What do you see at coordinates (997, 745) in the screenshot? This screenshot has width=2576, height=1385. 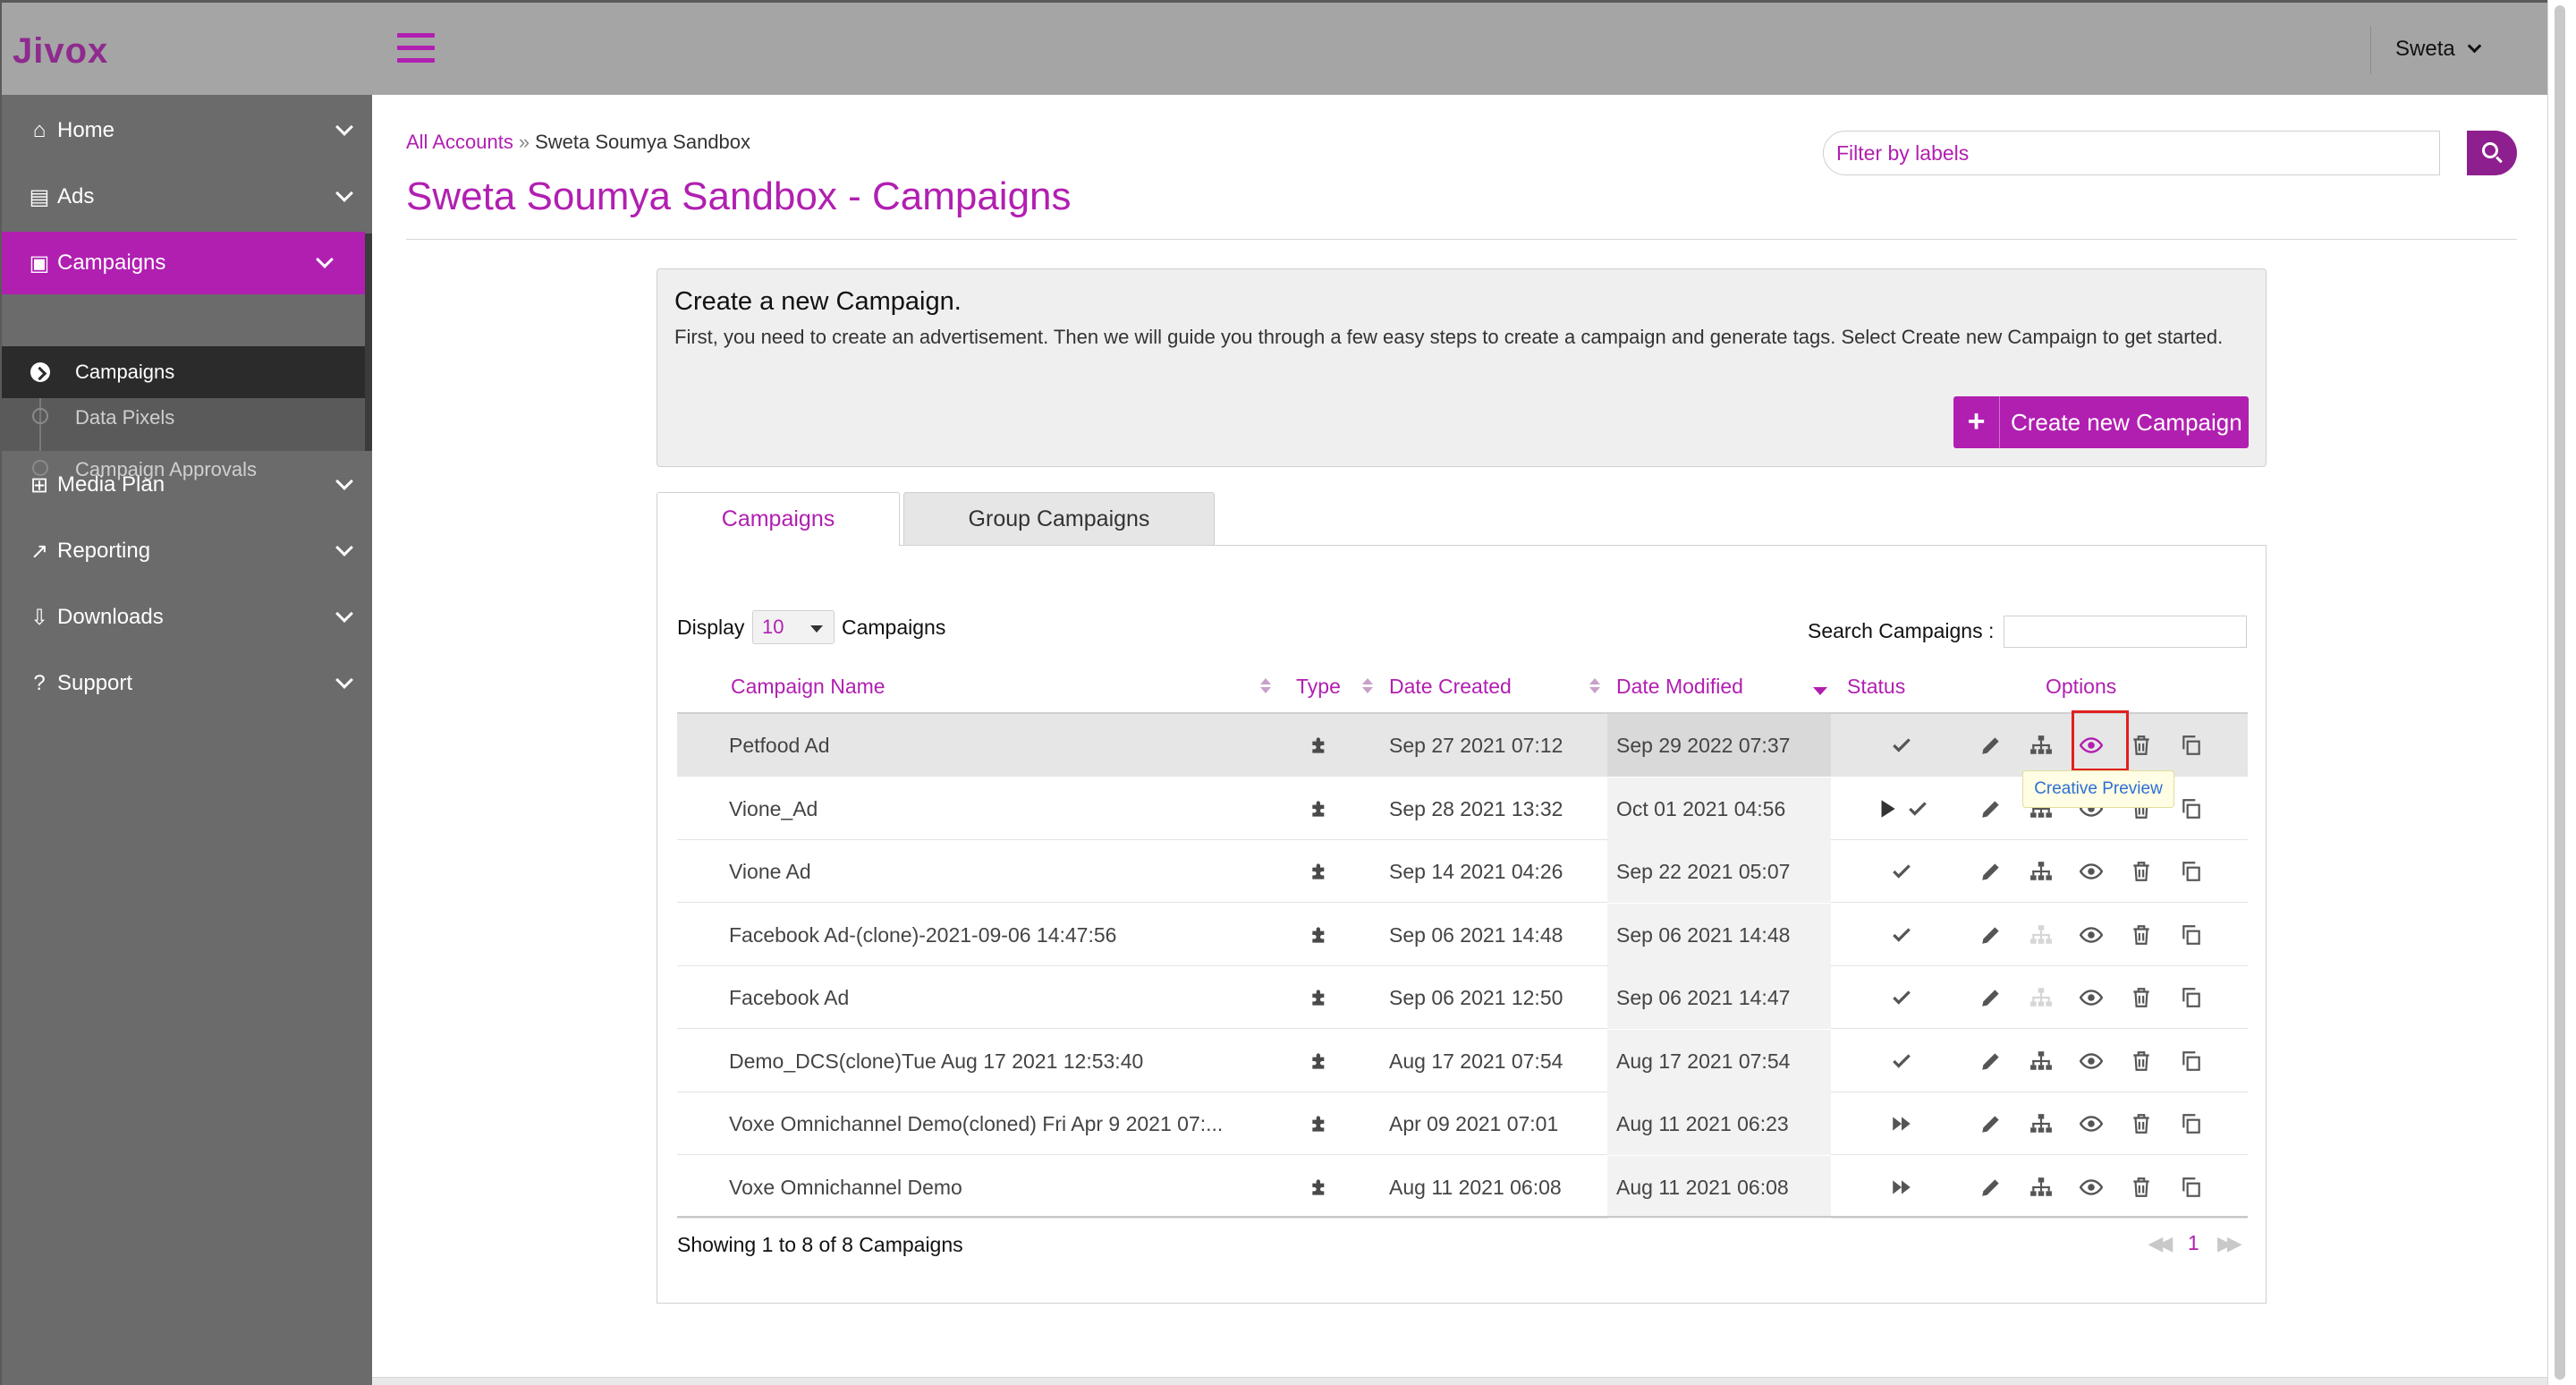 I see `campaign-name: Petfood Ad` at bounding box center [997, 745].